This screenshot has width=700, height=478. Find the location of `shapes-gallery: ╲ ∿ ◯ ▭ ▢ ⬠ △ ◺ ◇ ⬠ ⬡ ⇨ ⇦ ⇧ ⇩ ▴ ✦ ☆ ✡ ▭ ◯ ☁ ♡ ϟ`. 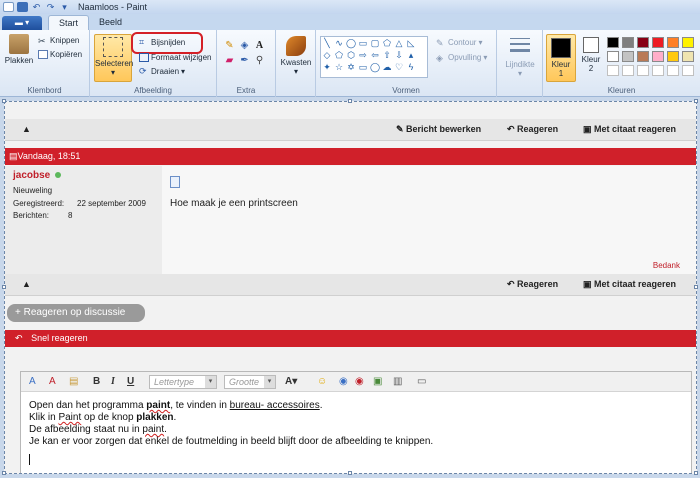

shapes-gallery: ╲ ∿ ◯ ▭ ▢ ⬠ △ ◺ ◇ ⬠ ⬡ ⇨ ⇦ ⇧ ⇩ ▴ ✦ ☆ ✡ ▭ ◯ ☁ ♡ ϟ is located at coordinates (374, 57).